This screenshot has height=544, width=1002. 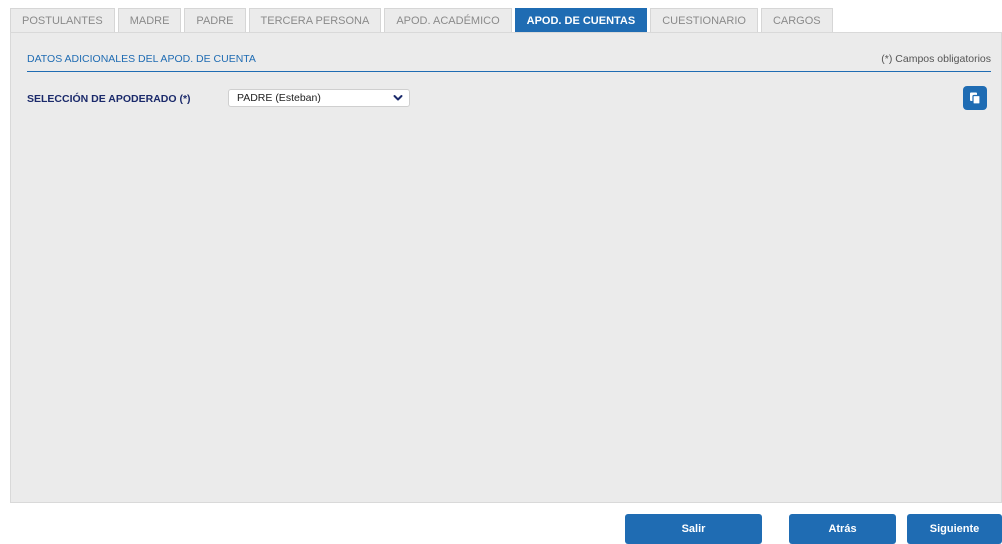 What do you see at coordinates (315, 20) in the screenshot?
I see `tab-tercera-persona: TERCERA PERSONA` at bounding box center [315, 20].